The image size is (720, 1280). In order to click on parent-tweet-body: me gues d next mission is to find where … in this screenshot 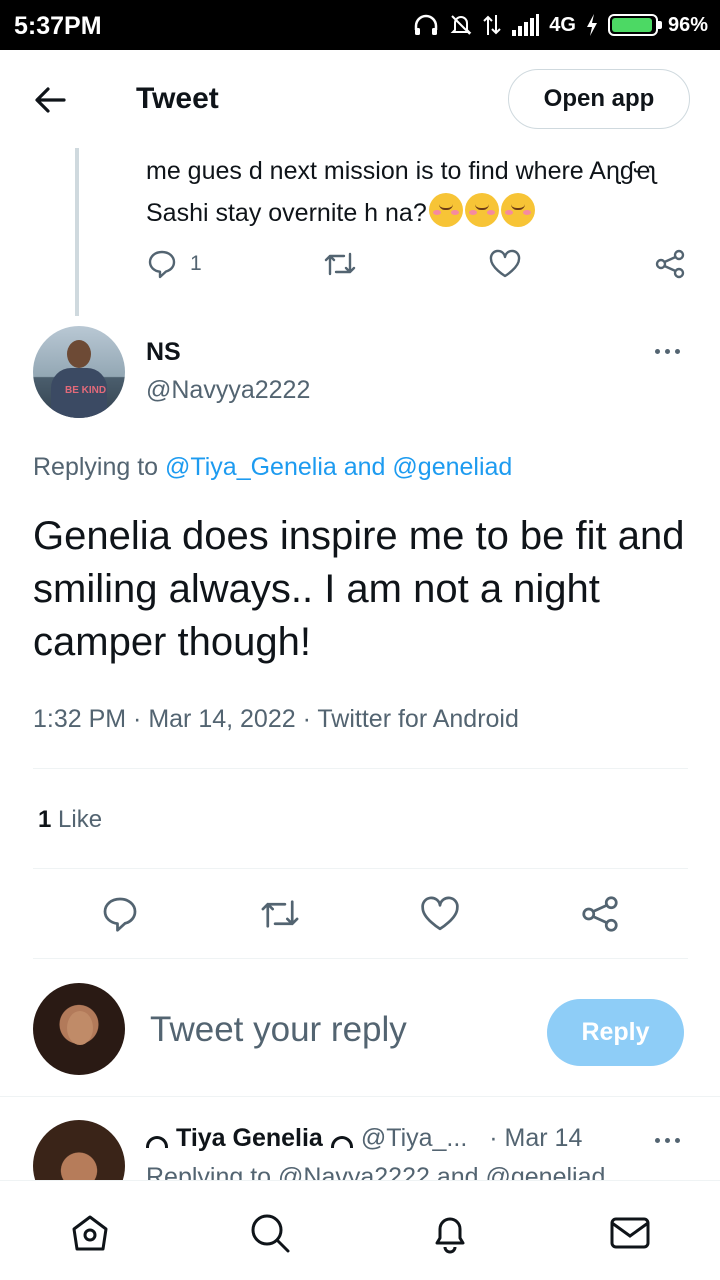, I will do `click(401, 192)`.